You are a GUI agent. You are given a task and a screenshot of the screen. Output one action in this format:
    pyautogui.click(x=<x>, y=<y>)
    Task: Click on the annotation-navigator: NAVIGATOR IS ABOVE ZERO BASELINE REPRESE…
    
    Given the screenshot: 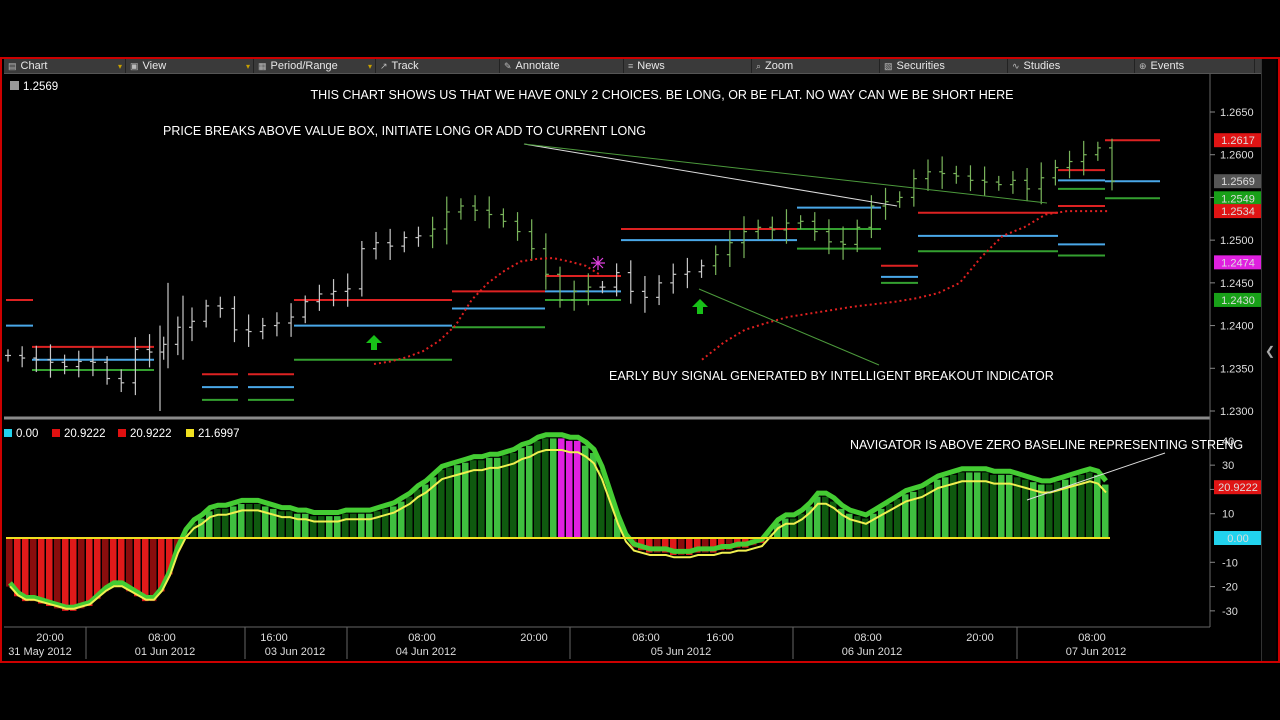 What is the action you would take?
    pyautogui.click(x=1046, y=445)
    